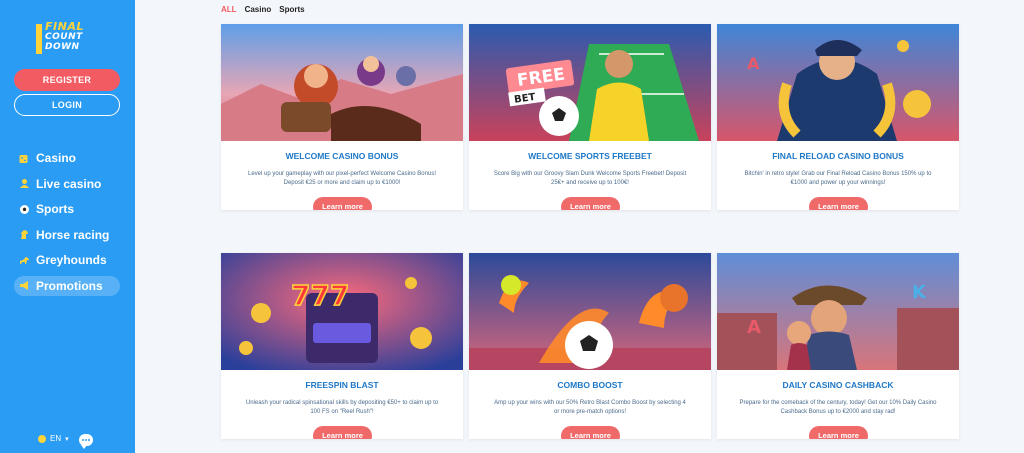 This screenshot has width=1024, height=453. I want to click on promo-title: FINAL RELOAD CASINO BONUS, so click(838, 156).